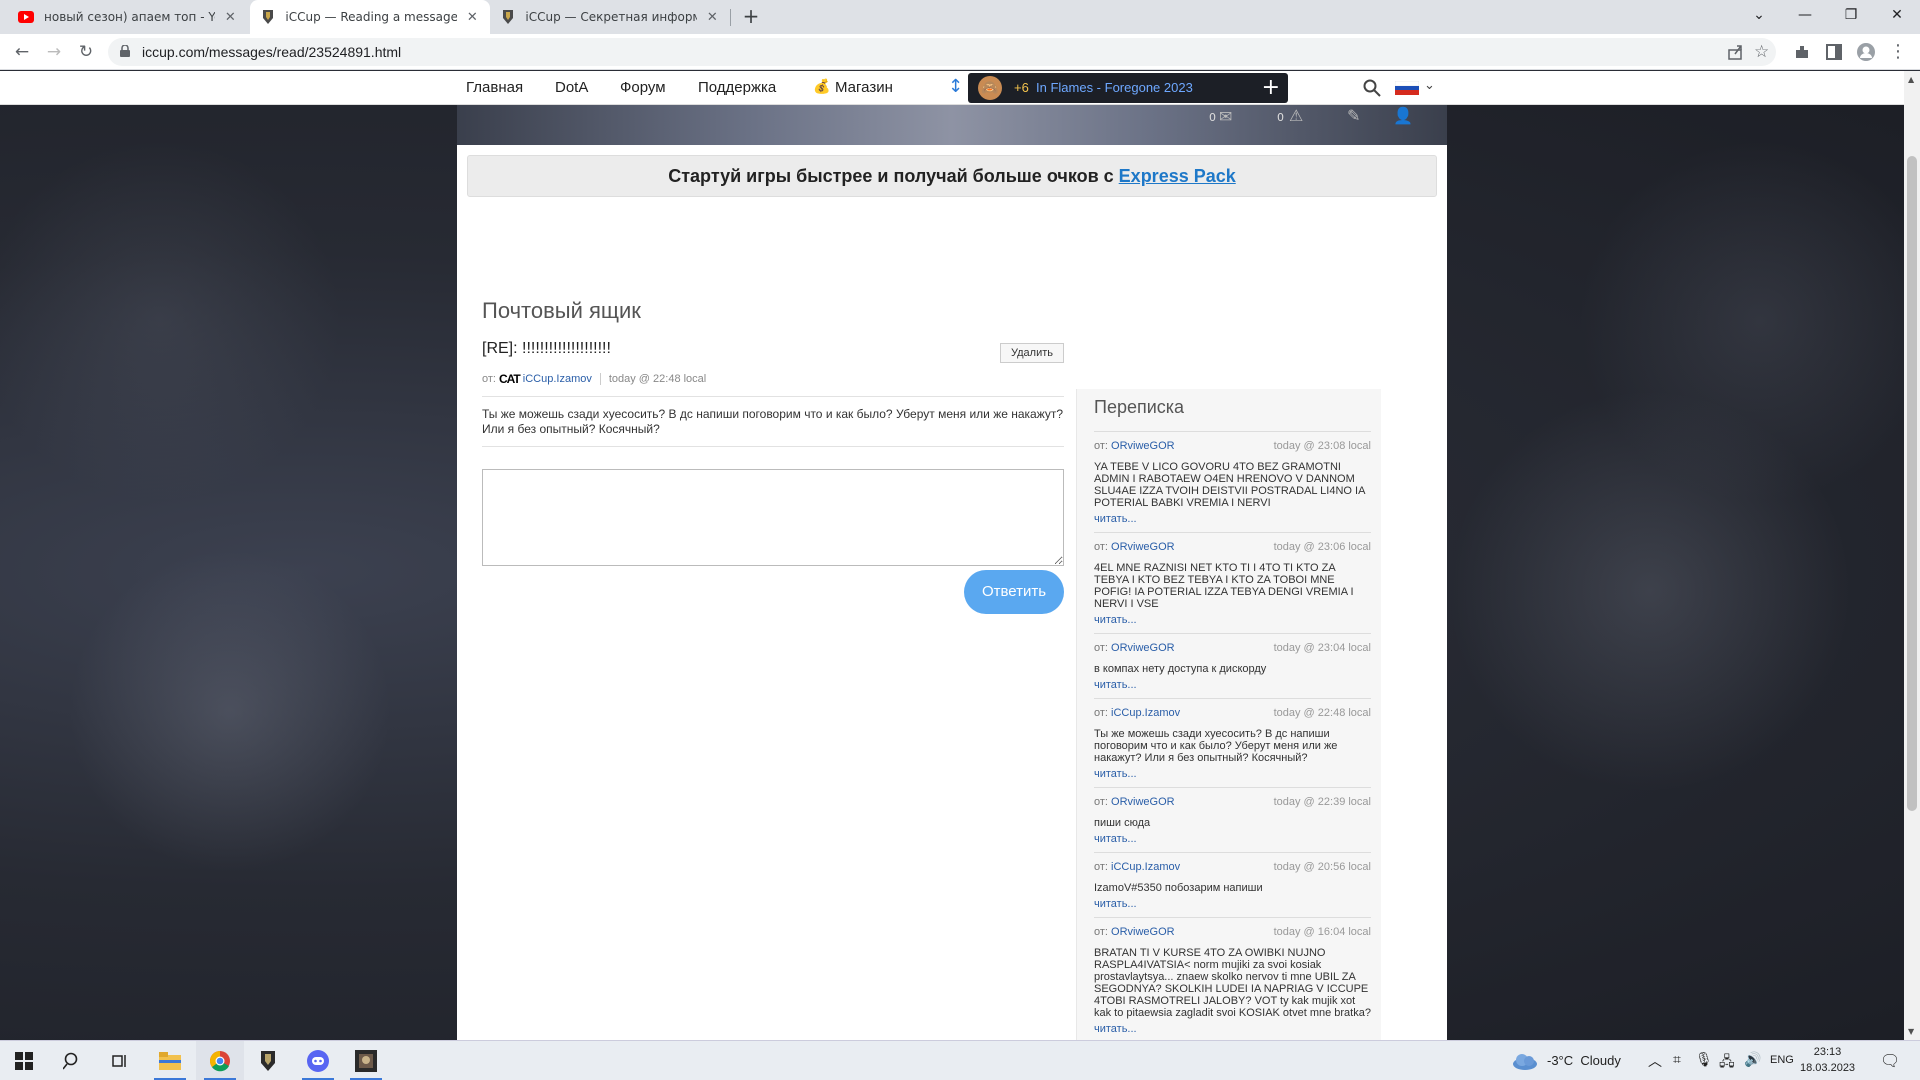 Image resolution: width=1920 pixels, height=1080 pixels. I want to click on conversation-item-header: от: ORviweGOR today @ 23:06 local, so click(1232, 549).